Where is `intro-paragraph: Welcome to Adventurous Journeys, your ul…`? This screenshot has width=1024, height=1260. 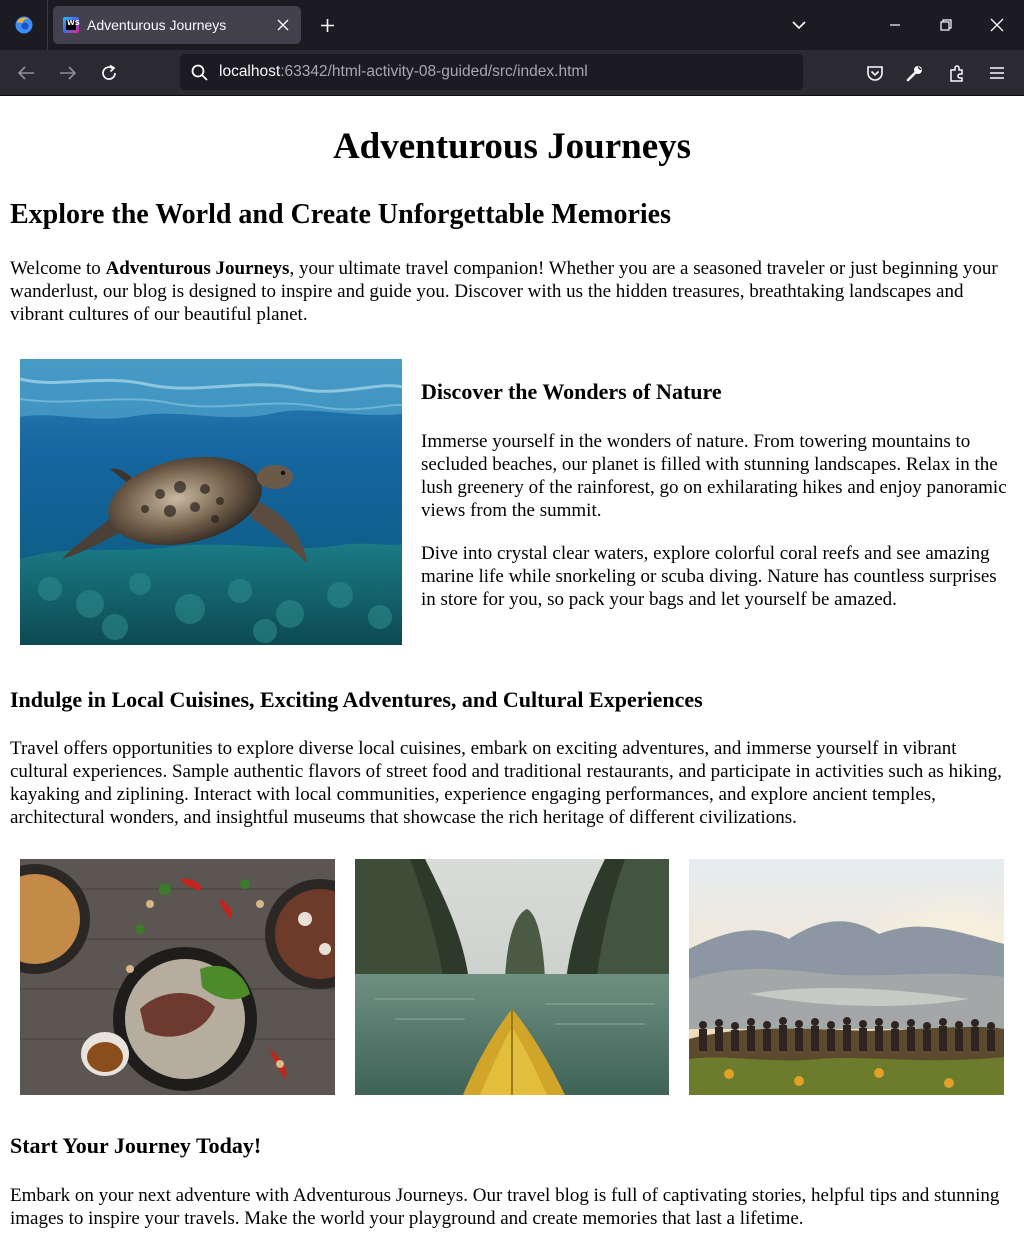 intro-paragraph: Welcome to Adventurous Journeys, your ul… is located at coordinates (514, 291).